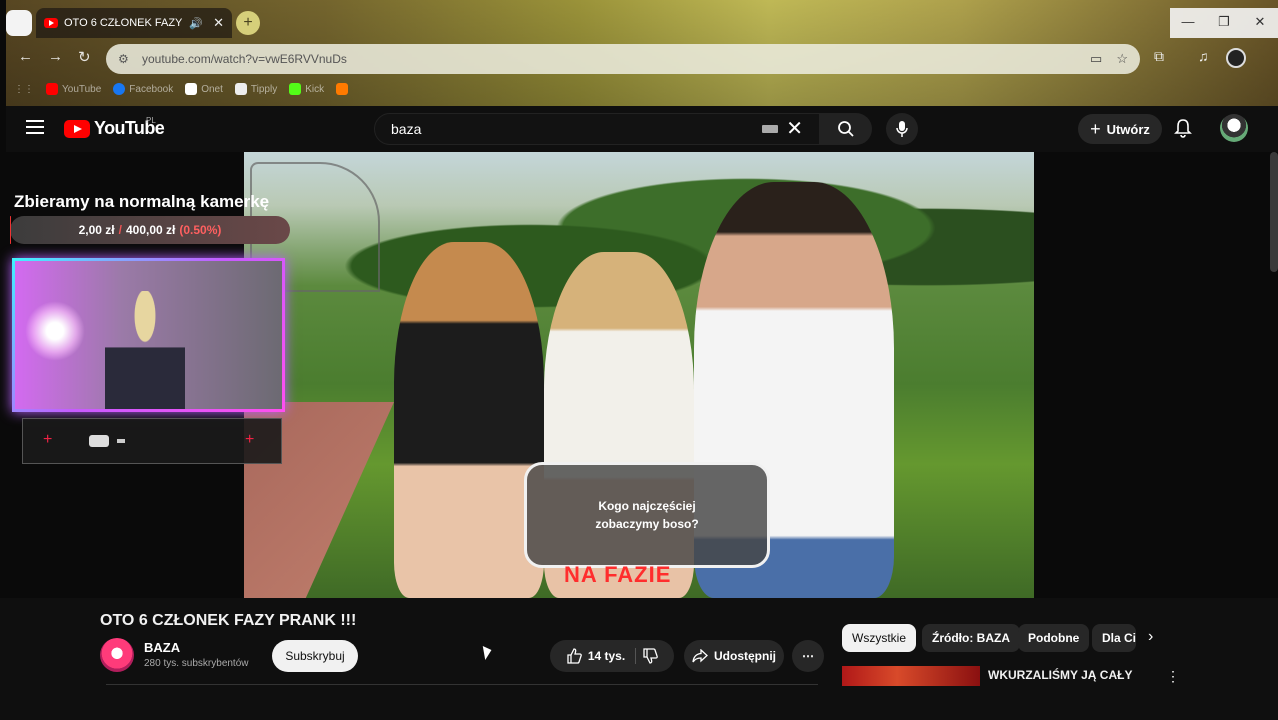 Image resolution: width=1278 pixels, height=720 pixels. What do you see at coordinates (162, 647) in the screenshot?
I see `channel-name: BAZA` at bounding box center [162, 647].